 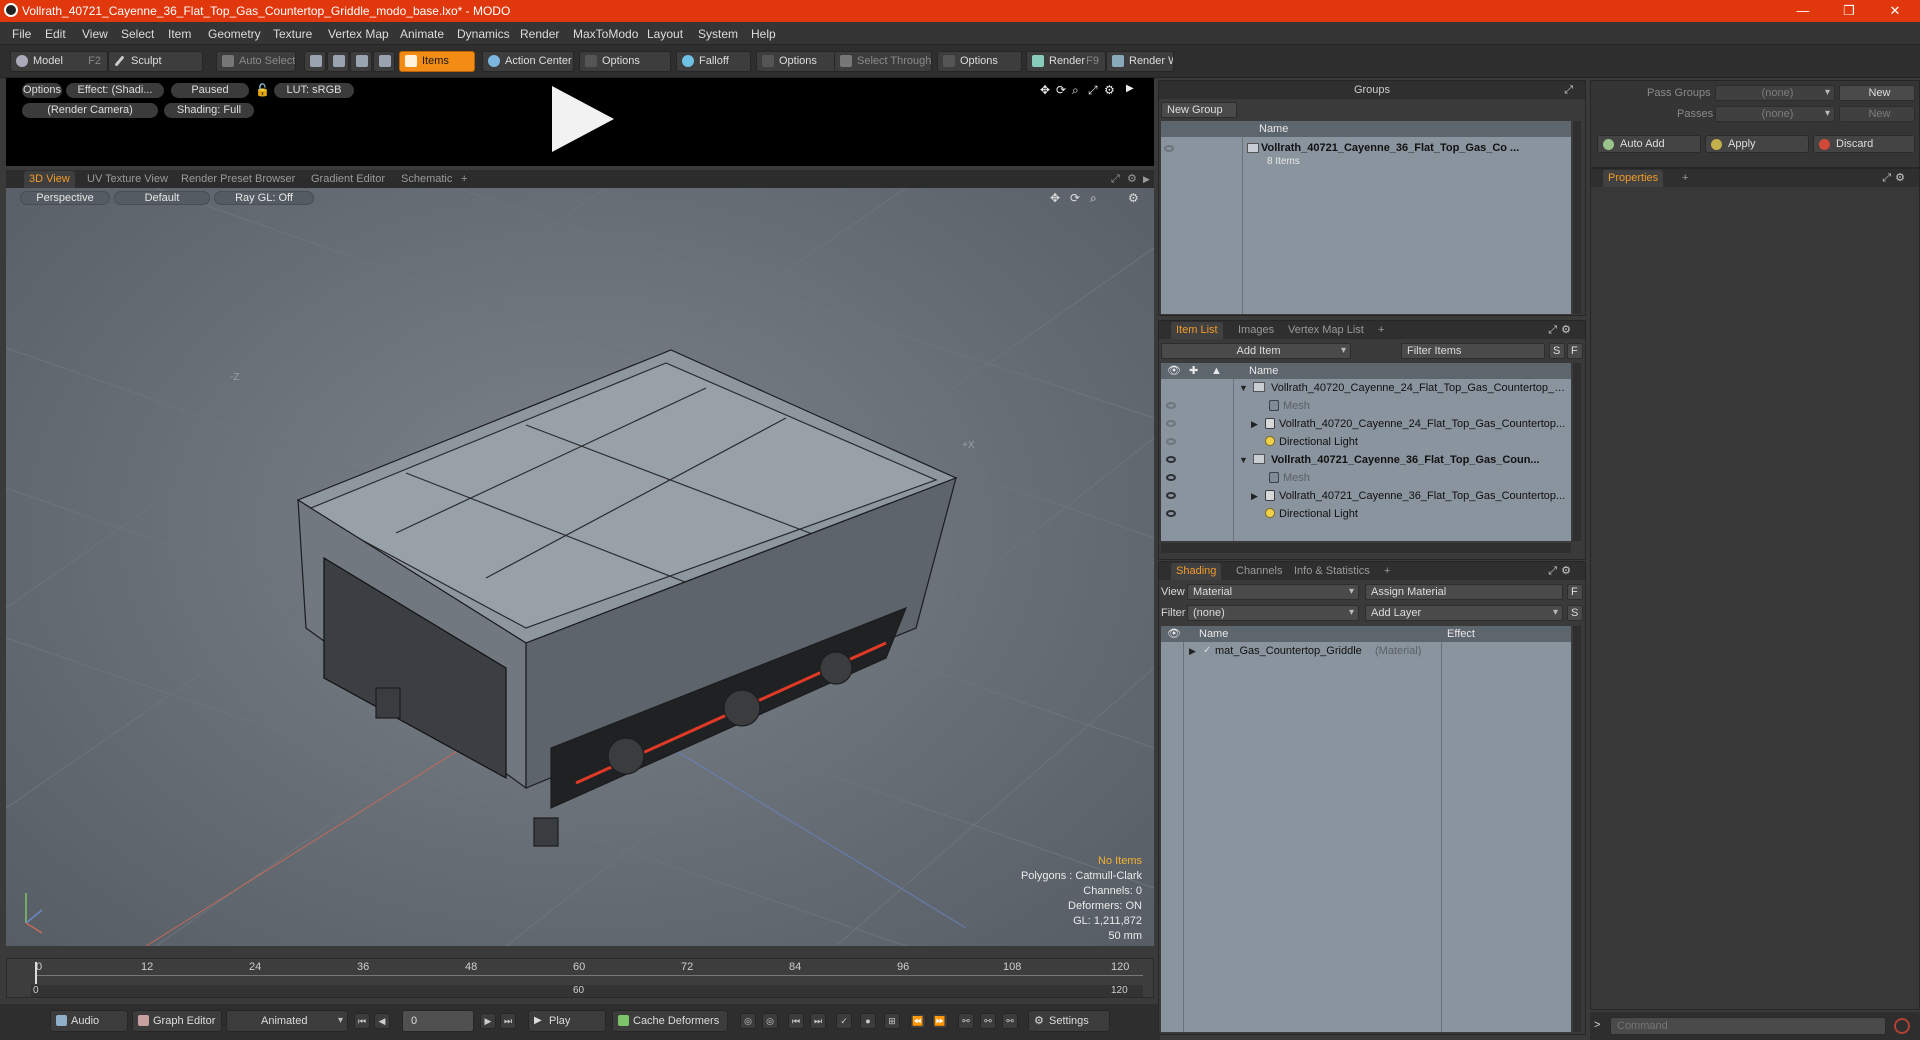 I want to click on tab-shading: Shading, so click(x=1196, y=571).